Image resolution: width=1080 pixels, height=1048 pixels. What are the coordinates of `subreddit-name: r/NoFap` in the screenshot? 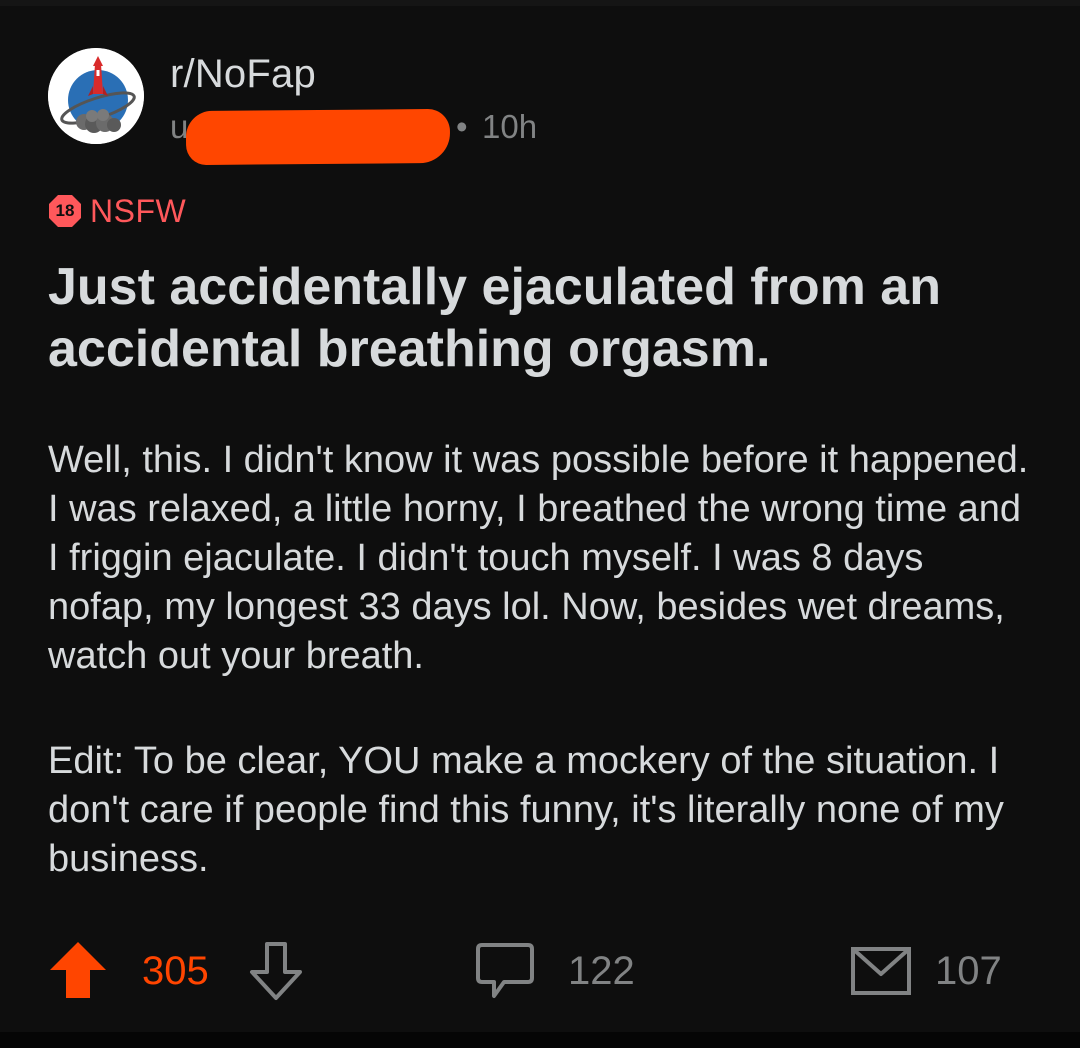 It's located at (243, 74).